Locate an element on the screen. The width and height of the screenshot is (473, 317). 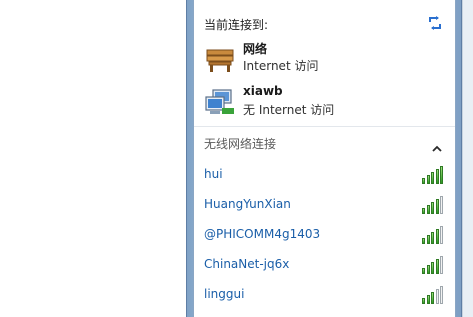
chevron-up-icon is located at coordinates (437, 145).